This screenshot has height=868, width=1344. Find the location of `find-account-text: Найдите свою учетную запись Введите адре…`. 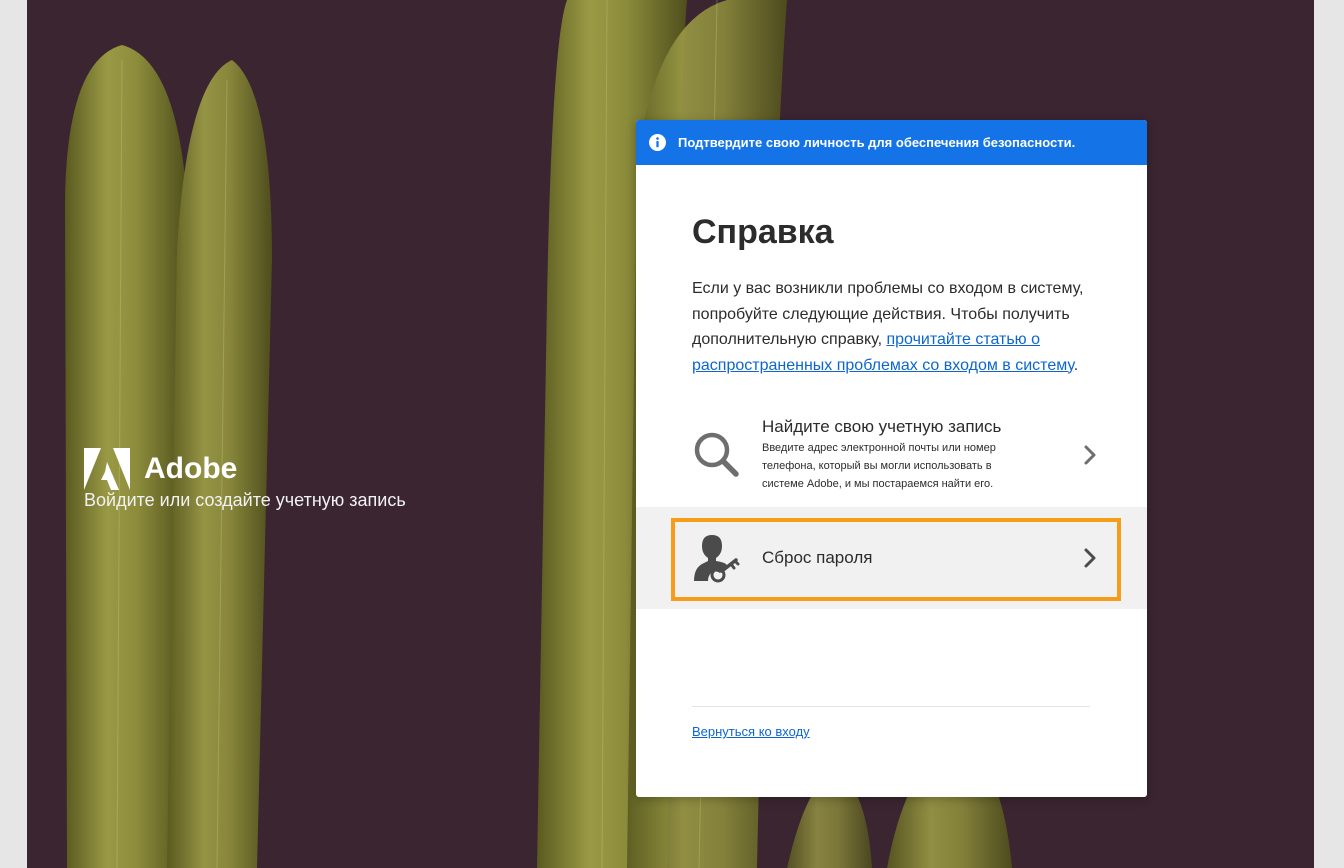

find-account-text: Найдите свою учетную запись Введите адре… is located at coordinates (894, 455).